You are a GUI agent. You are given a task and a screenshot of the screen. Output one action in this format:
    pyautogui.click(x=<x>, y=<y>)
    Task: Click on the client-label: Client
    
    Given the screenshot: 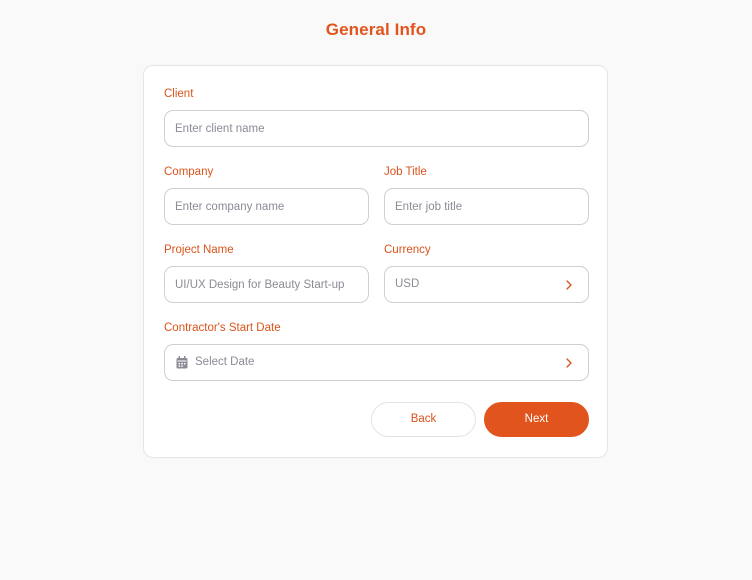 What is the action you would take?
    pyautogui.click(x=179, y=94)
    